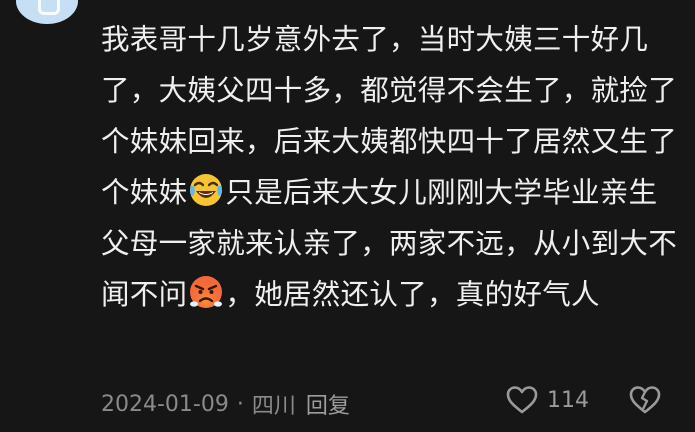 The height and width of the screenshot is (432, 695). Describe the element at coordinates (412, 294) in the screenshot. I see `comment-segment-3: ，她居然还认了，真的好气人` at that location.